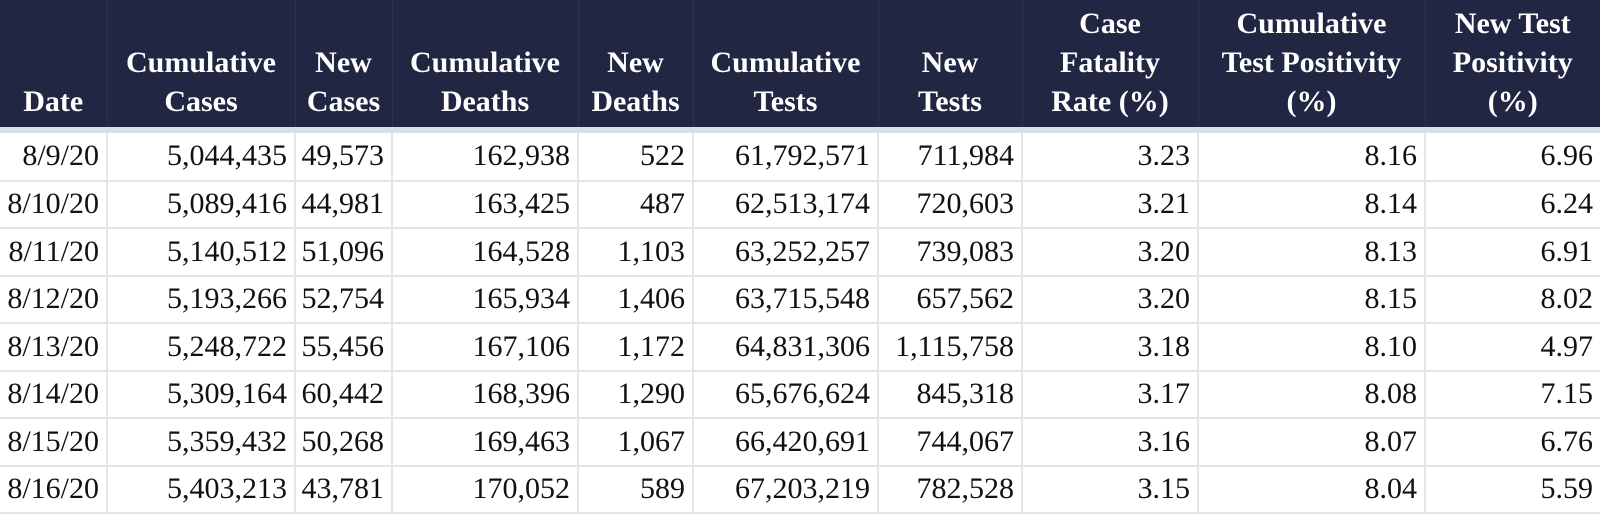 This screenshot has height=521, width=1600. Describe the element at coordinates (1312, 489) in the screenshot. I see `cell-cumulative-test-positivity: 8.04` at that location.